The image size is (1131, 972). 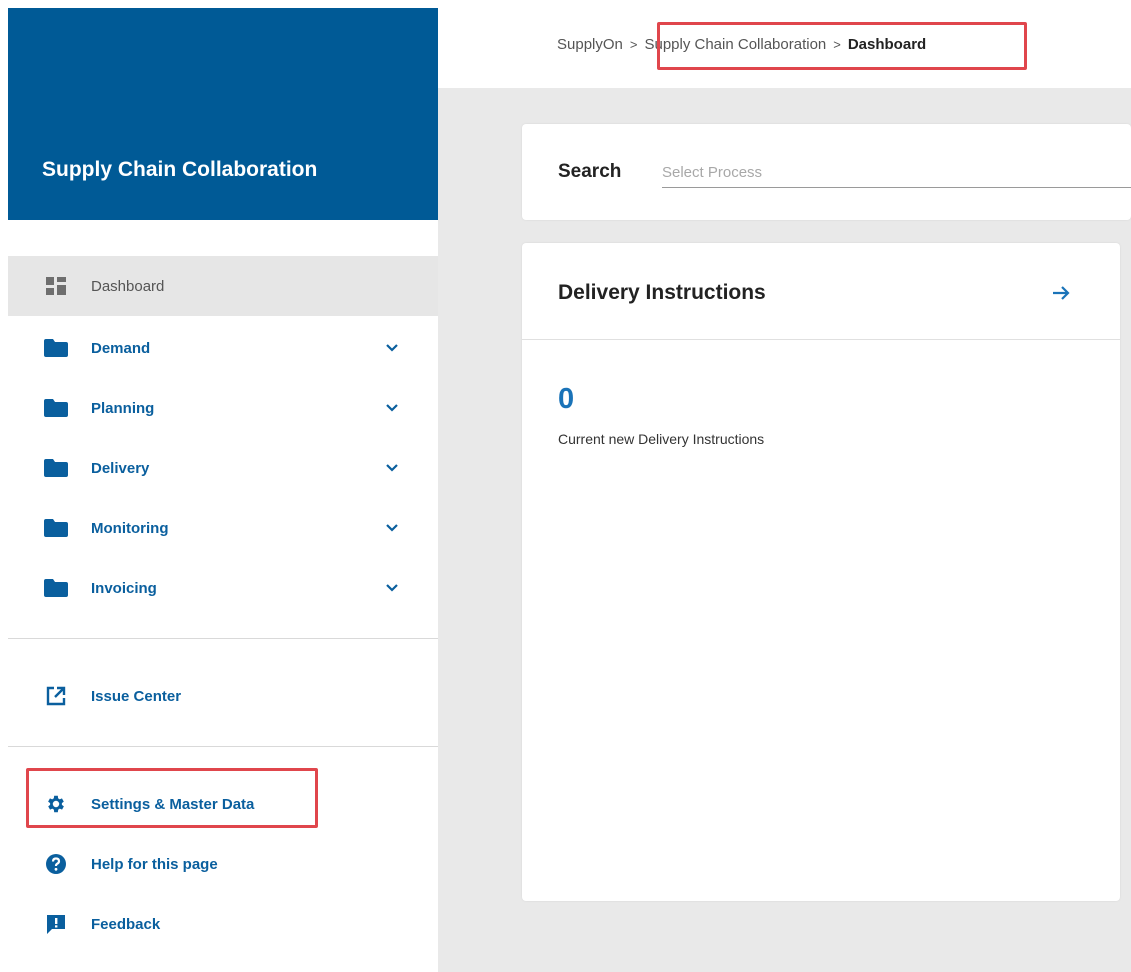 I want to click on breadcrumb-item-supplyon: SupplyOn, so click(x=590, y=44).